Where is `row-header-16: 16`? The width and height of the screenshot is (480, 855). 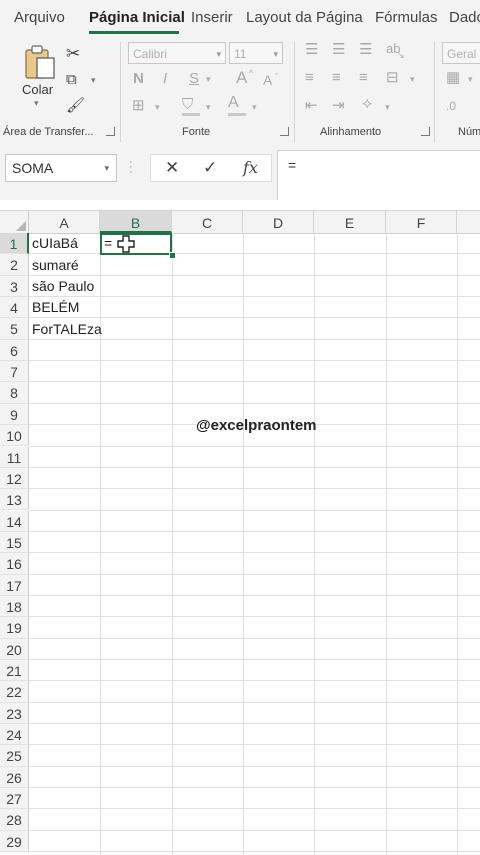 row-header-16: 16 is located at coordinates (14, 564).